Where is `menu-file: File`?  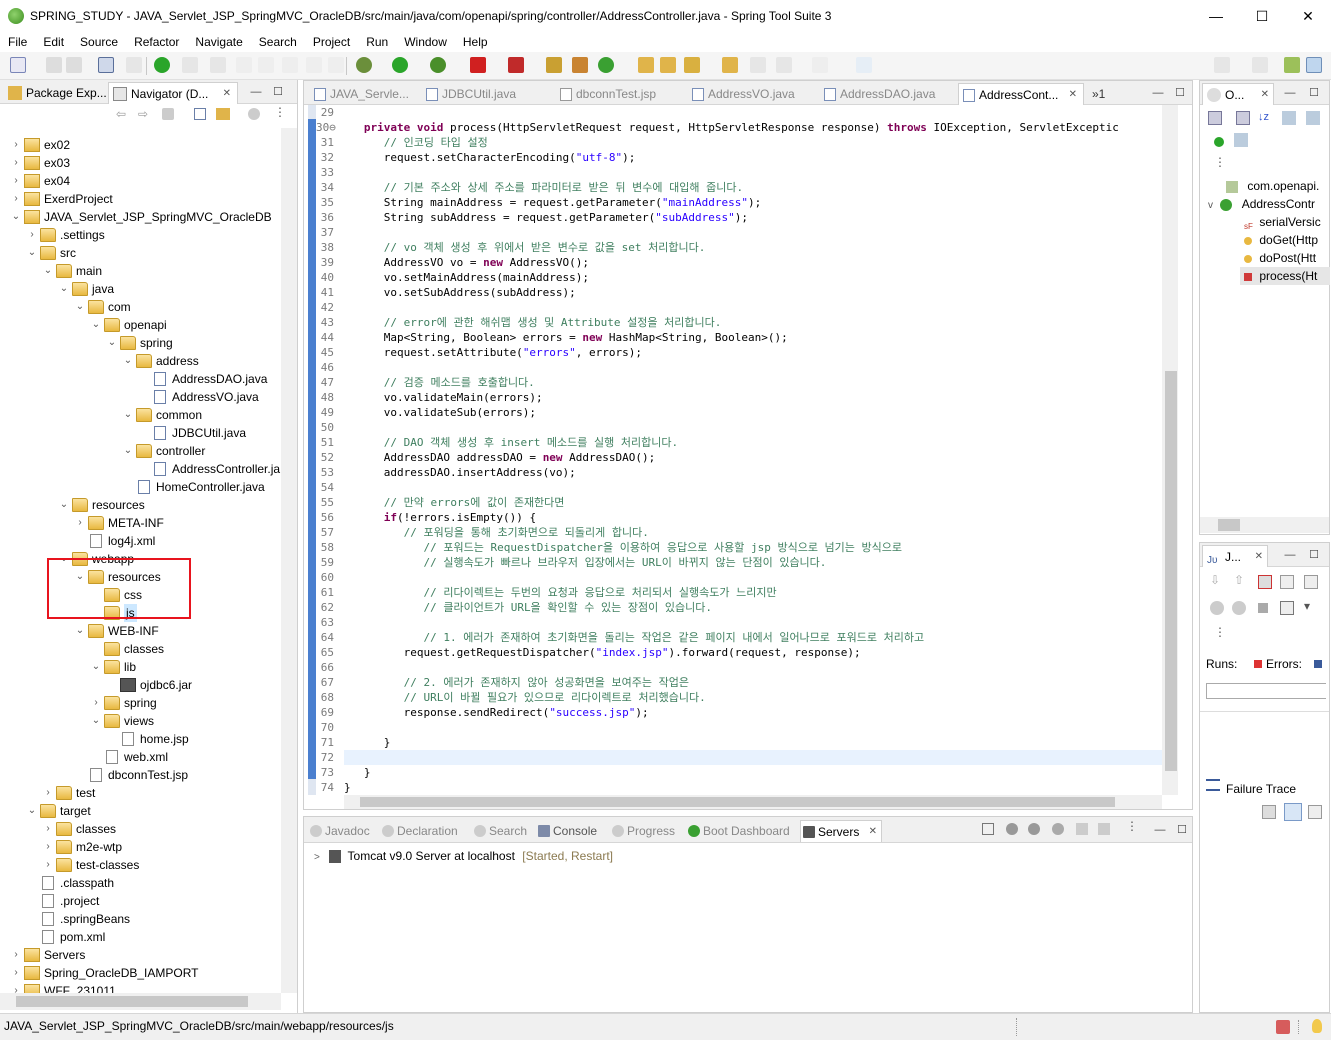 menu-file: File is located at coordinates (17, 42).